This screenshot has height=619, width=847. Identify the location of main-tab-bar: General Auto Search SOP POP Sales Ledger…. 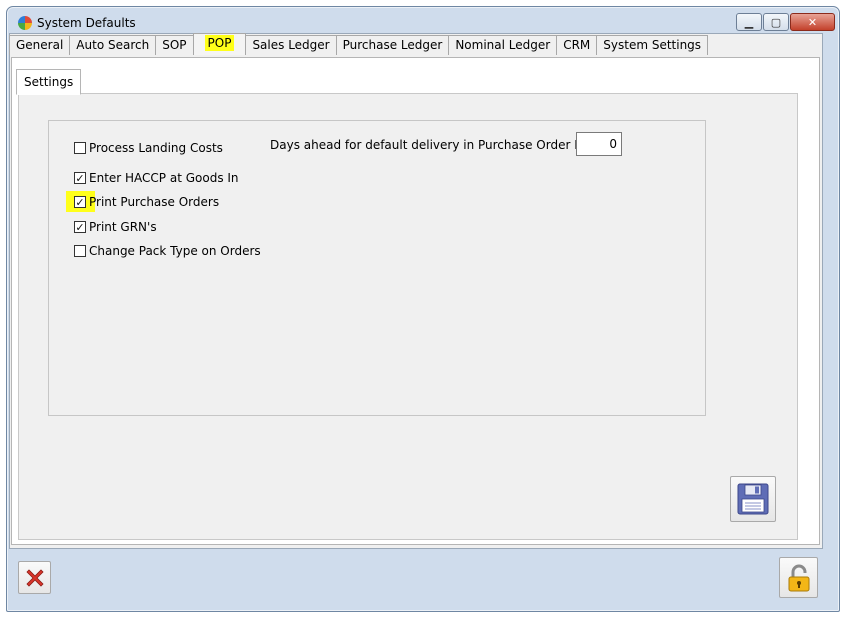
(359, 44).